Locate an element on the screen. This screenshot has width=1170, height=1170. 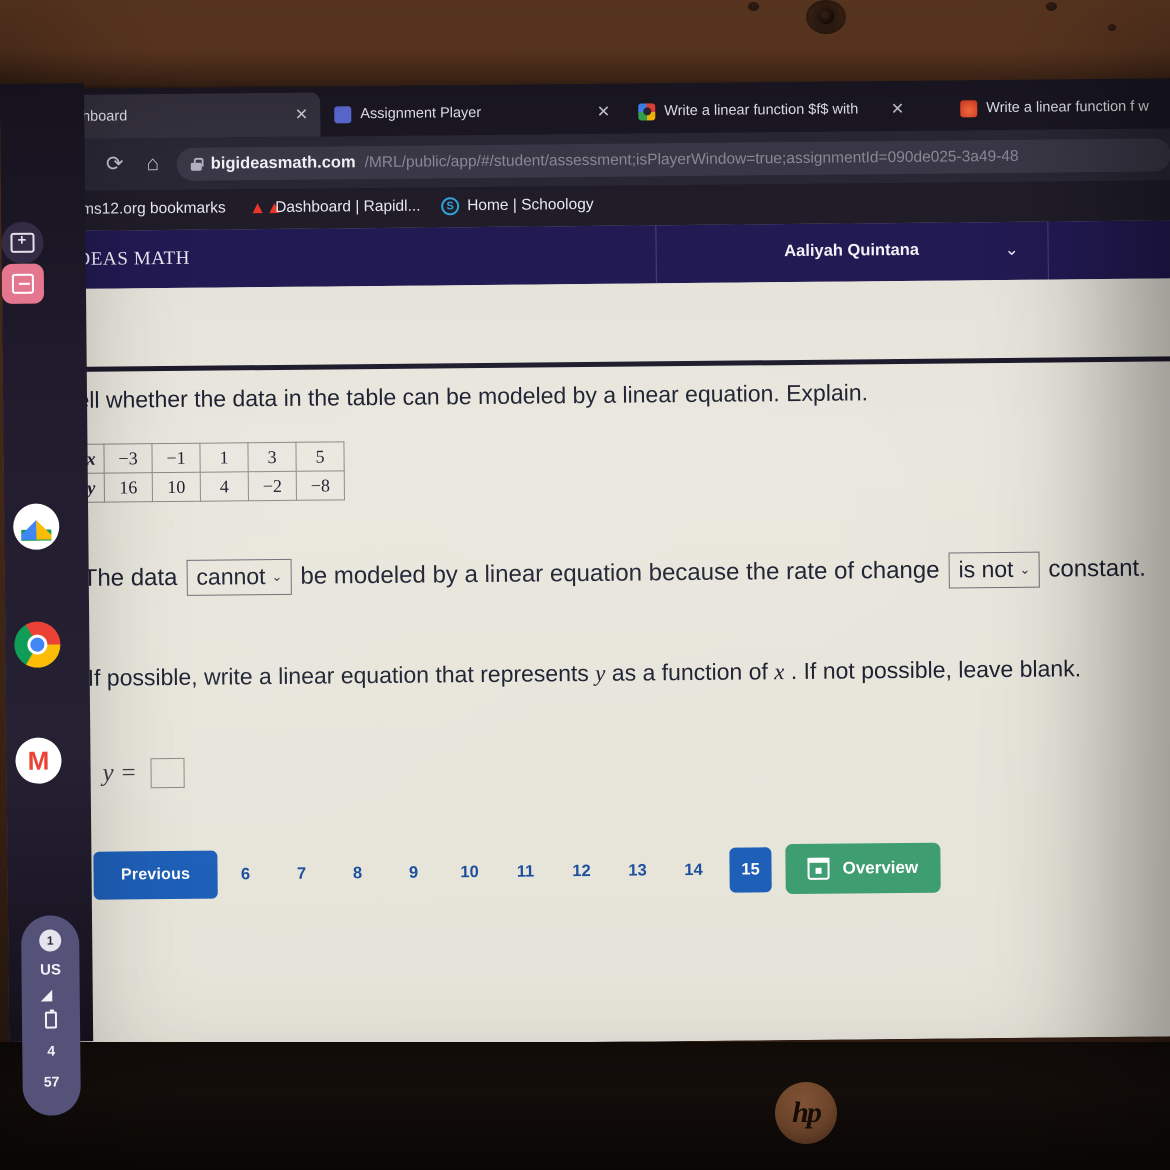
table-cell: −1 is located at coordinates (176, 458).